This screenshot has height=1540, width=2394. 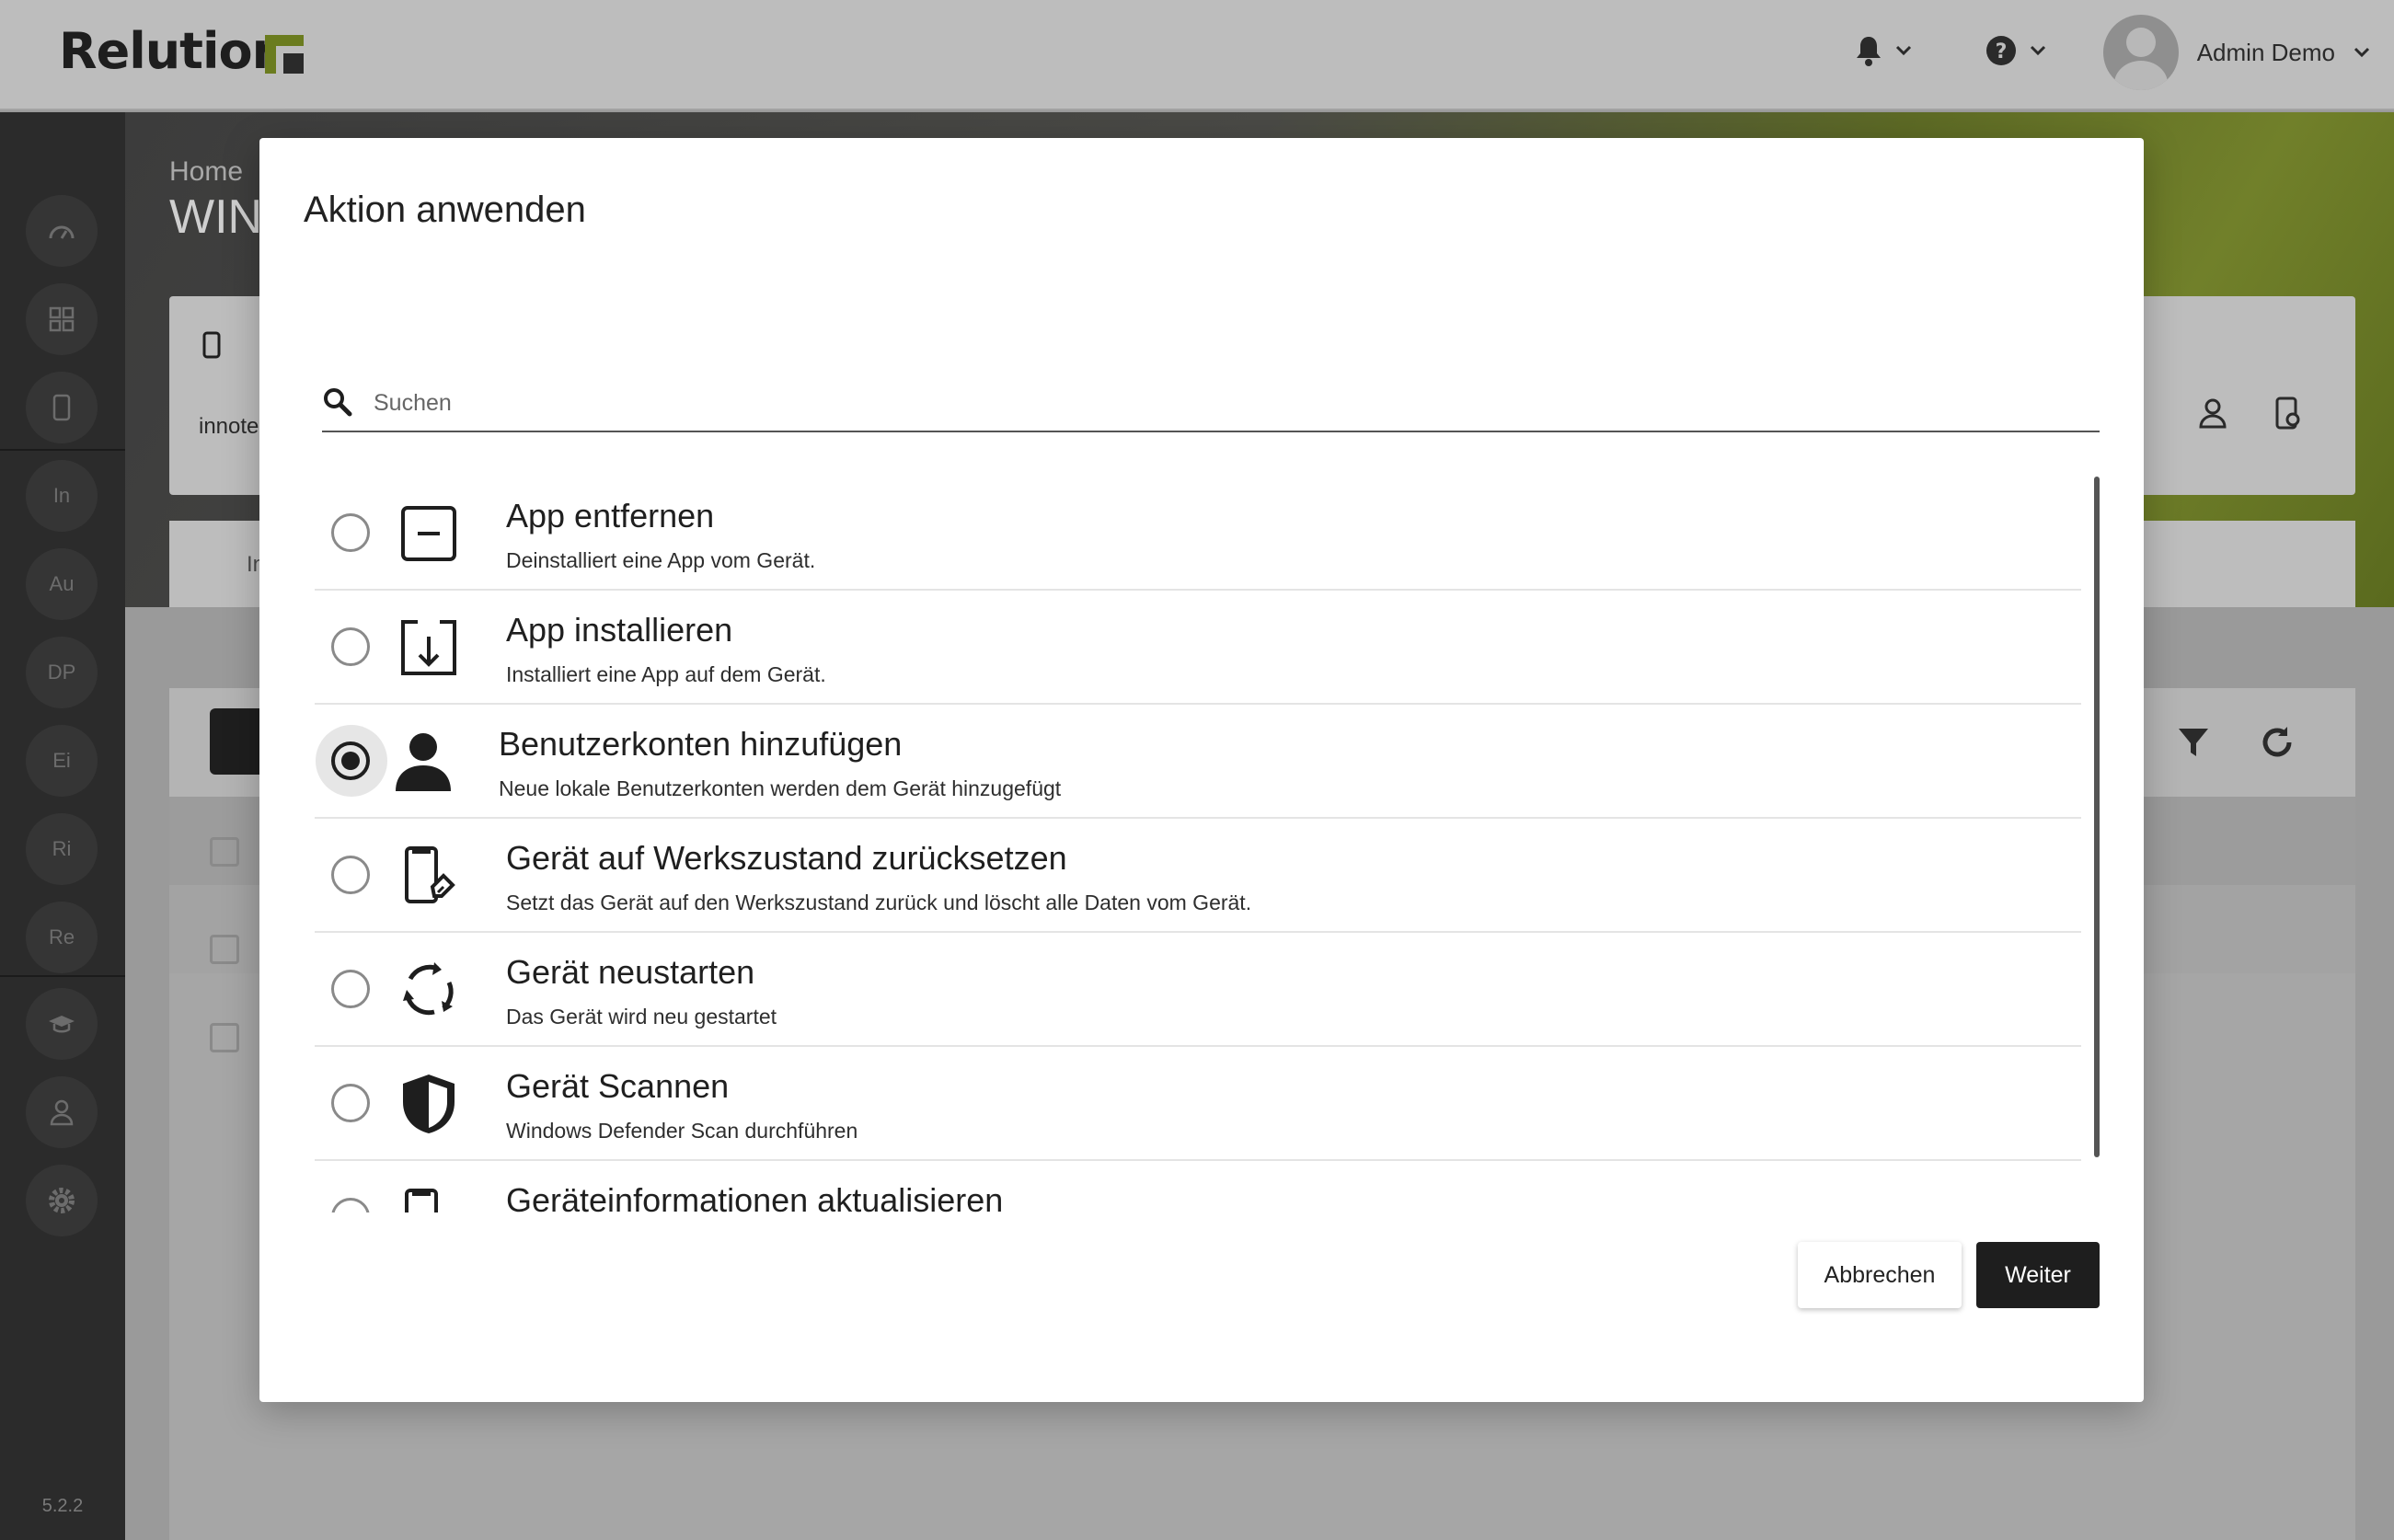 I want to click on list-scrollbar, so click(x=2097, y=817).